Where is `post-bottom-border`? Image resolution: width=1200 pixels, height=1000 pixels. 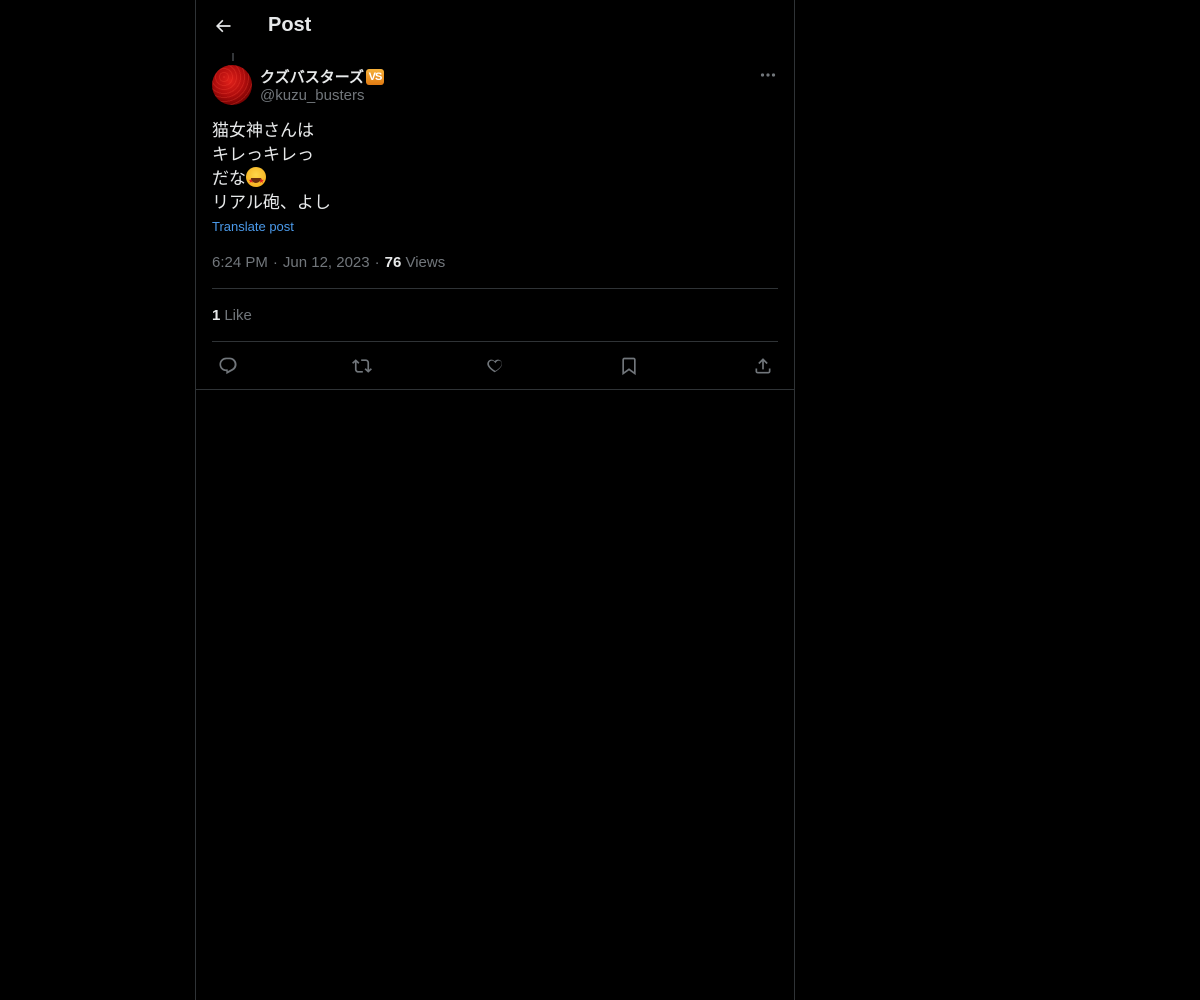 post-bottom-border is located at coordinates (495, 389).